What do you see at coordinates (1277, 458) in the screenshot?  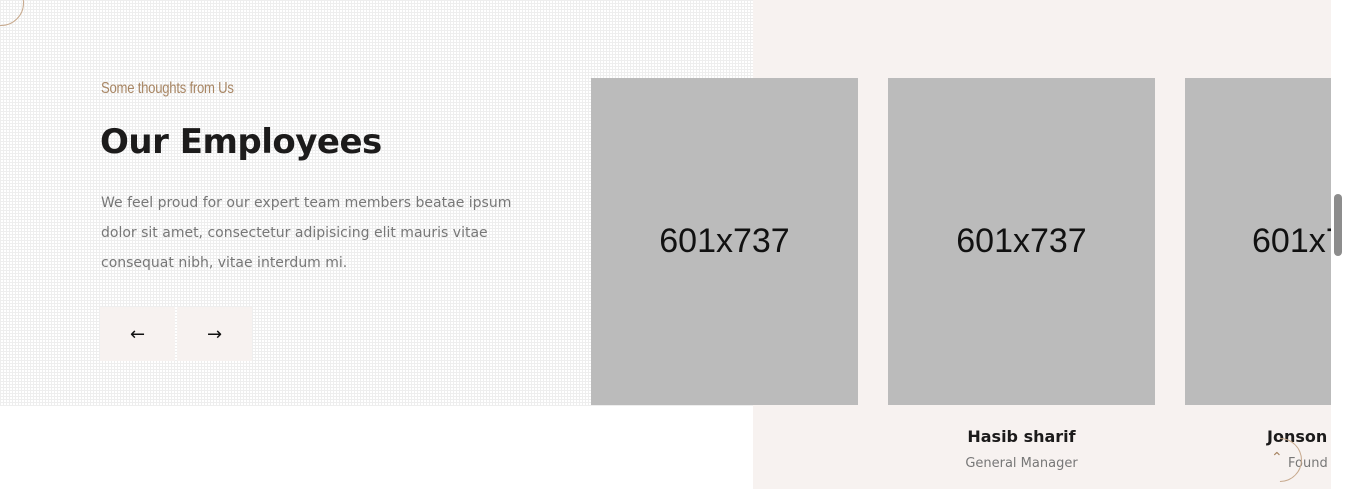 I see `chevron-up-icon: ⌃` at bounding box center [1277, 458].